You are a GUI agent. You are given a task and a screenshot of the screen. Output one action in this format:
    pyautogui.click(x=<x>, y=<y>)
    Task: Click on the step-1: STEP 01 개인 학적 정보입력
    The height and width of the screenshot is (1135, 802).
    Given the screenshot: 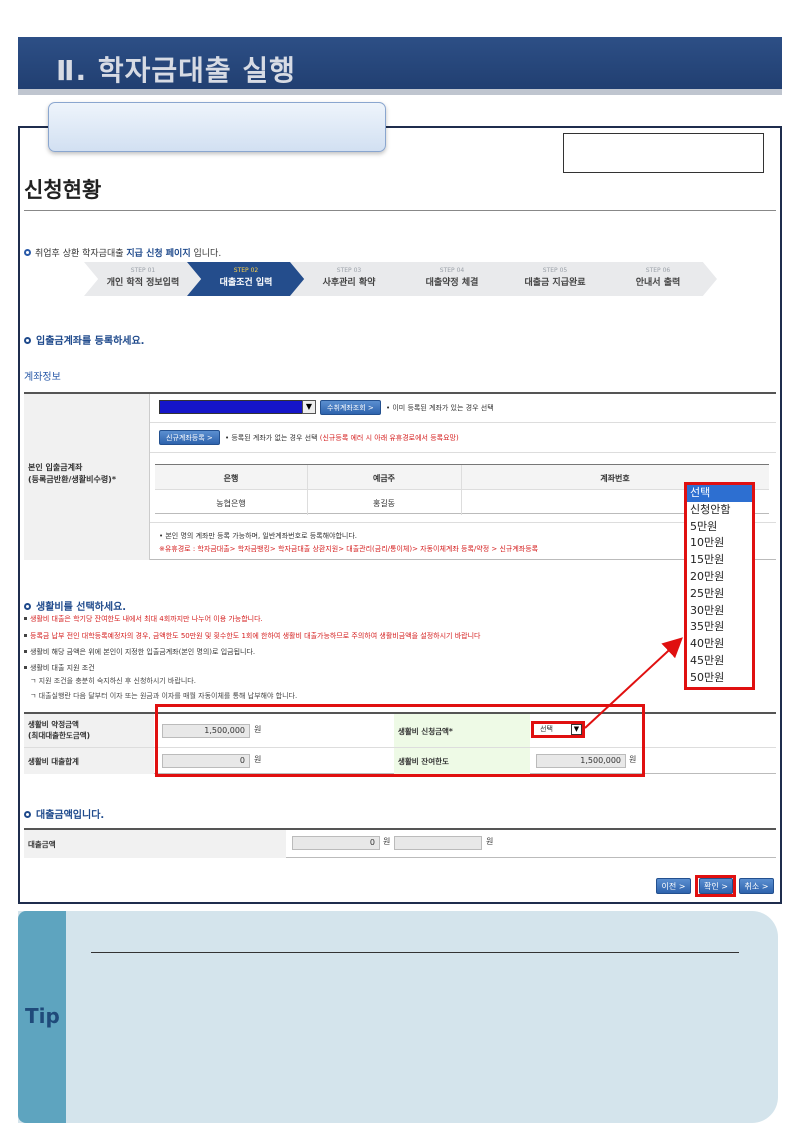 What is the action you would take?
    pyautogui.click(x=143, y=279)
    